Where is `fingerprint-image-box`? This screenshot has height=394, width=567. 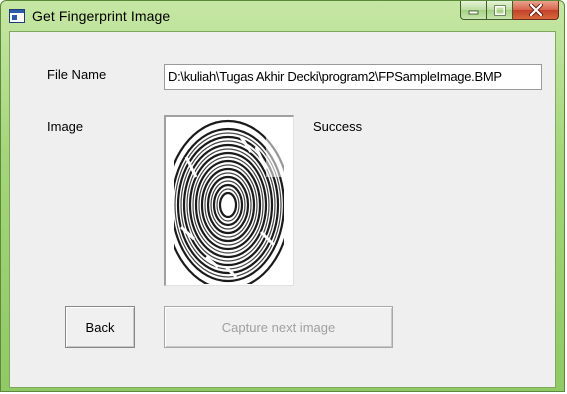
fingerprint-image-box is located at coordinates (229, 200).